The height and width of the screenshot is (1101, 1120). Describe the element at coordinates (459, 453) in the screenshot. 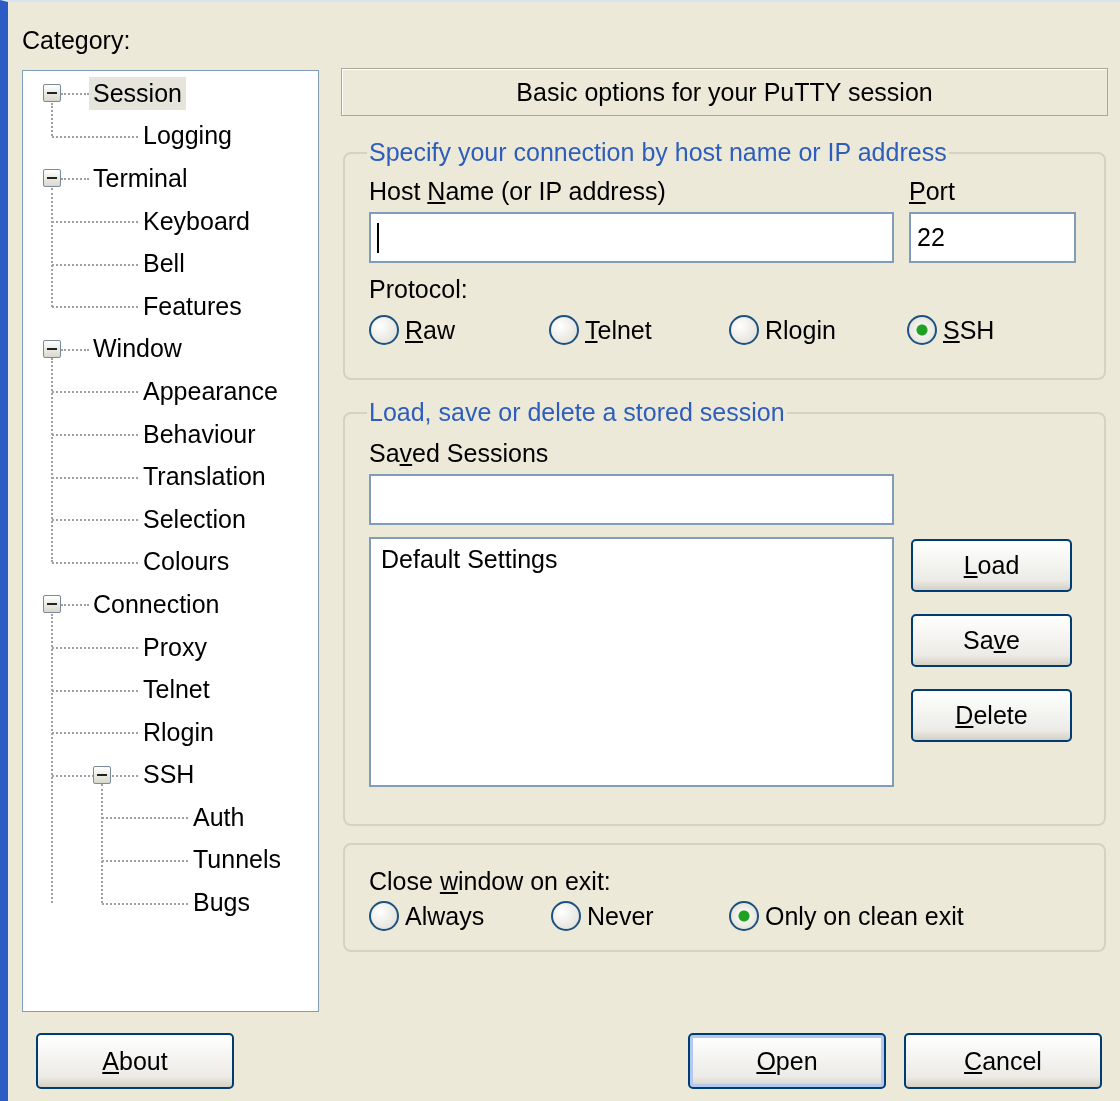

I see `saved-sessions-label: Saved Sessions` at that location.